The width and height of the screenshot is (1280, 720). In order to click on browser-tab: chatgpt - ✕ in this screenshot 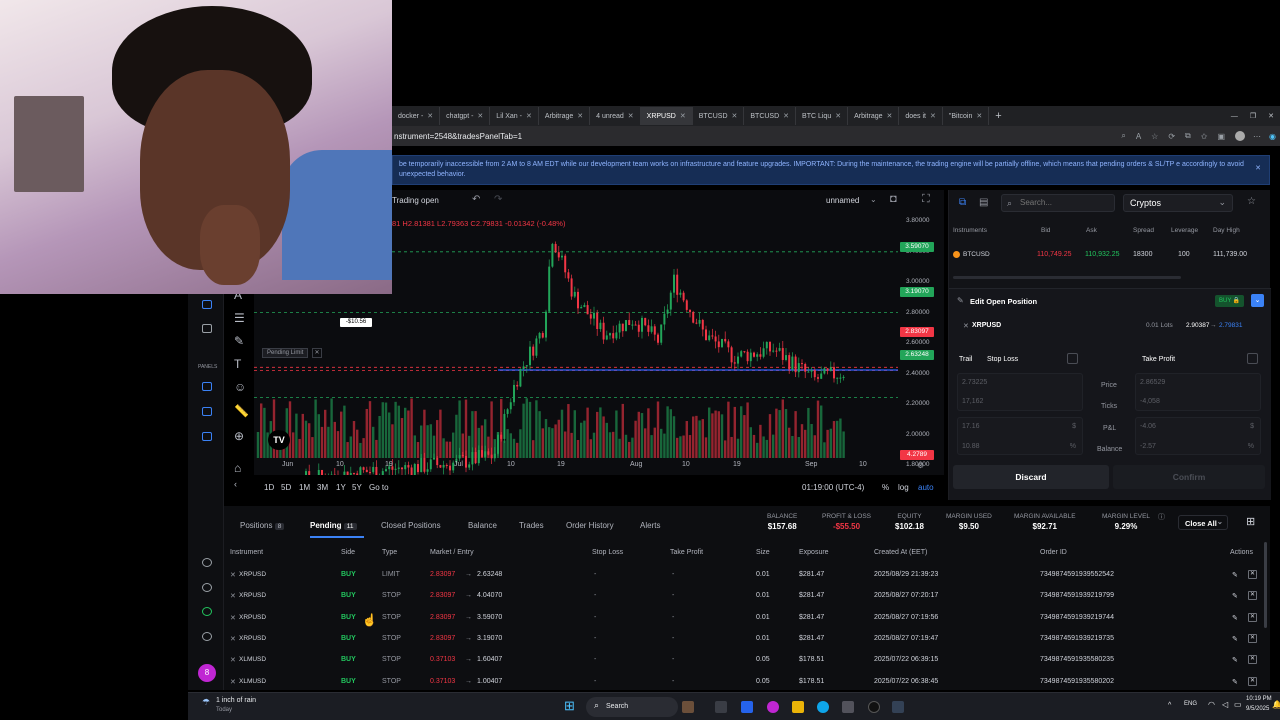, I will do `click(465, 116)`.